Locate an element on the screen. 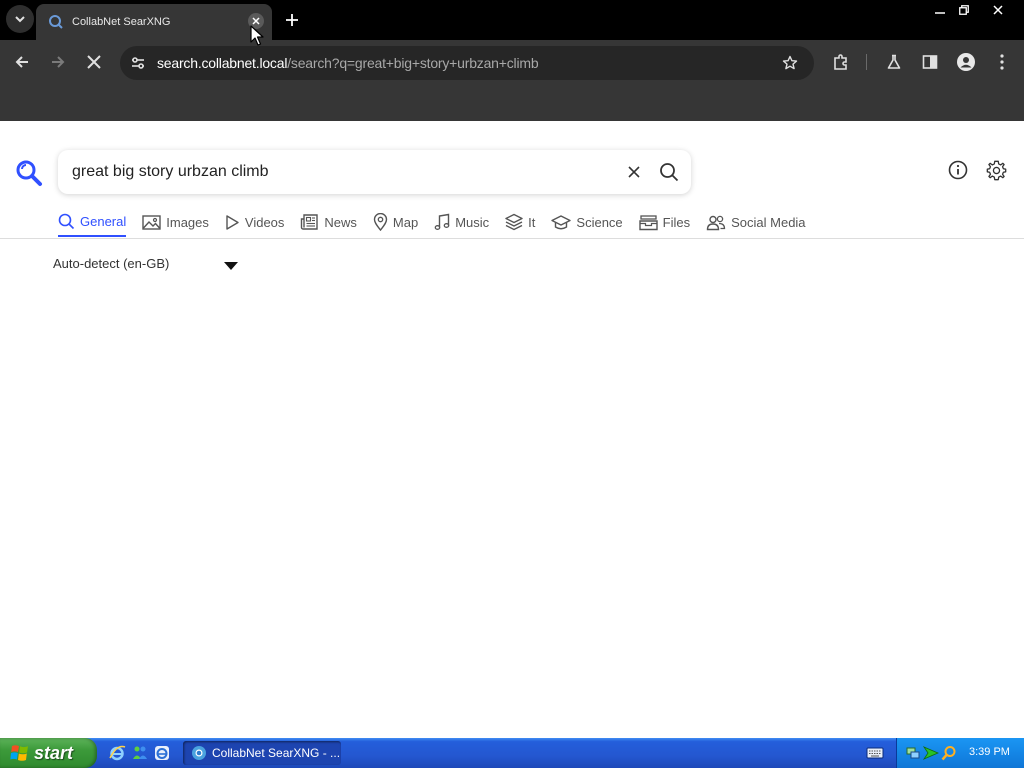 Image resolution: width=1024 pixels, height=768 pixels. tab-news: News is located at coordinates (328, 223).